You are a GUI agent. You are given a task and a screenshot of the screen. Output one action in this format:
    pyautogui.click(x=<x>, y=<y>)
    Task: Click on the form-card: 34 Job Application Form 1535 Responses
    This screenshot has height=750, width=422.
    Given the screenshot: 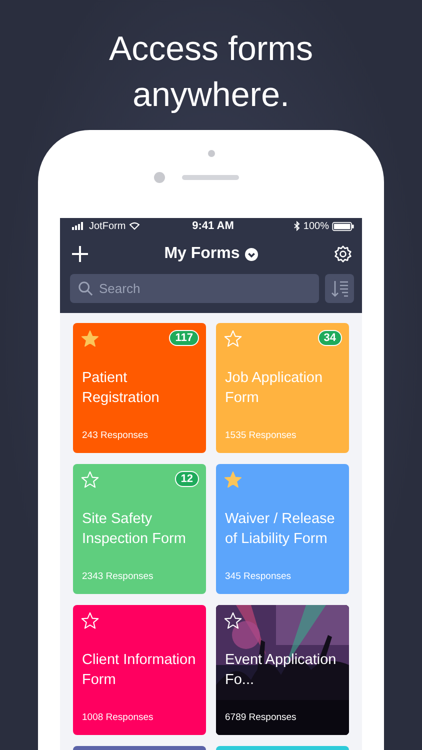 What is the action you would take?
    pyautogui.click(x=282, y=388)
    